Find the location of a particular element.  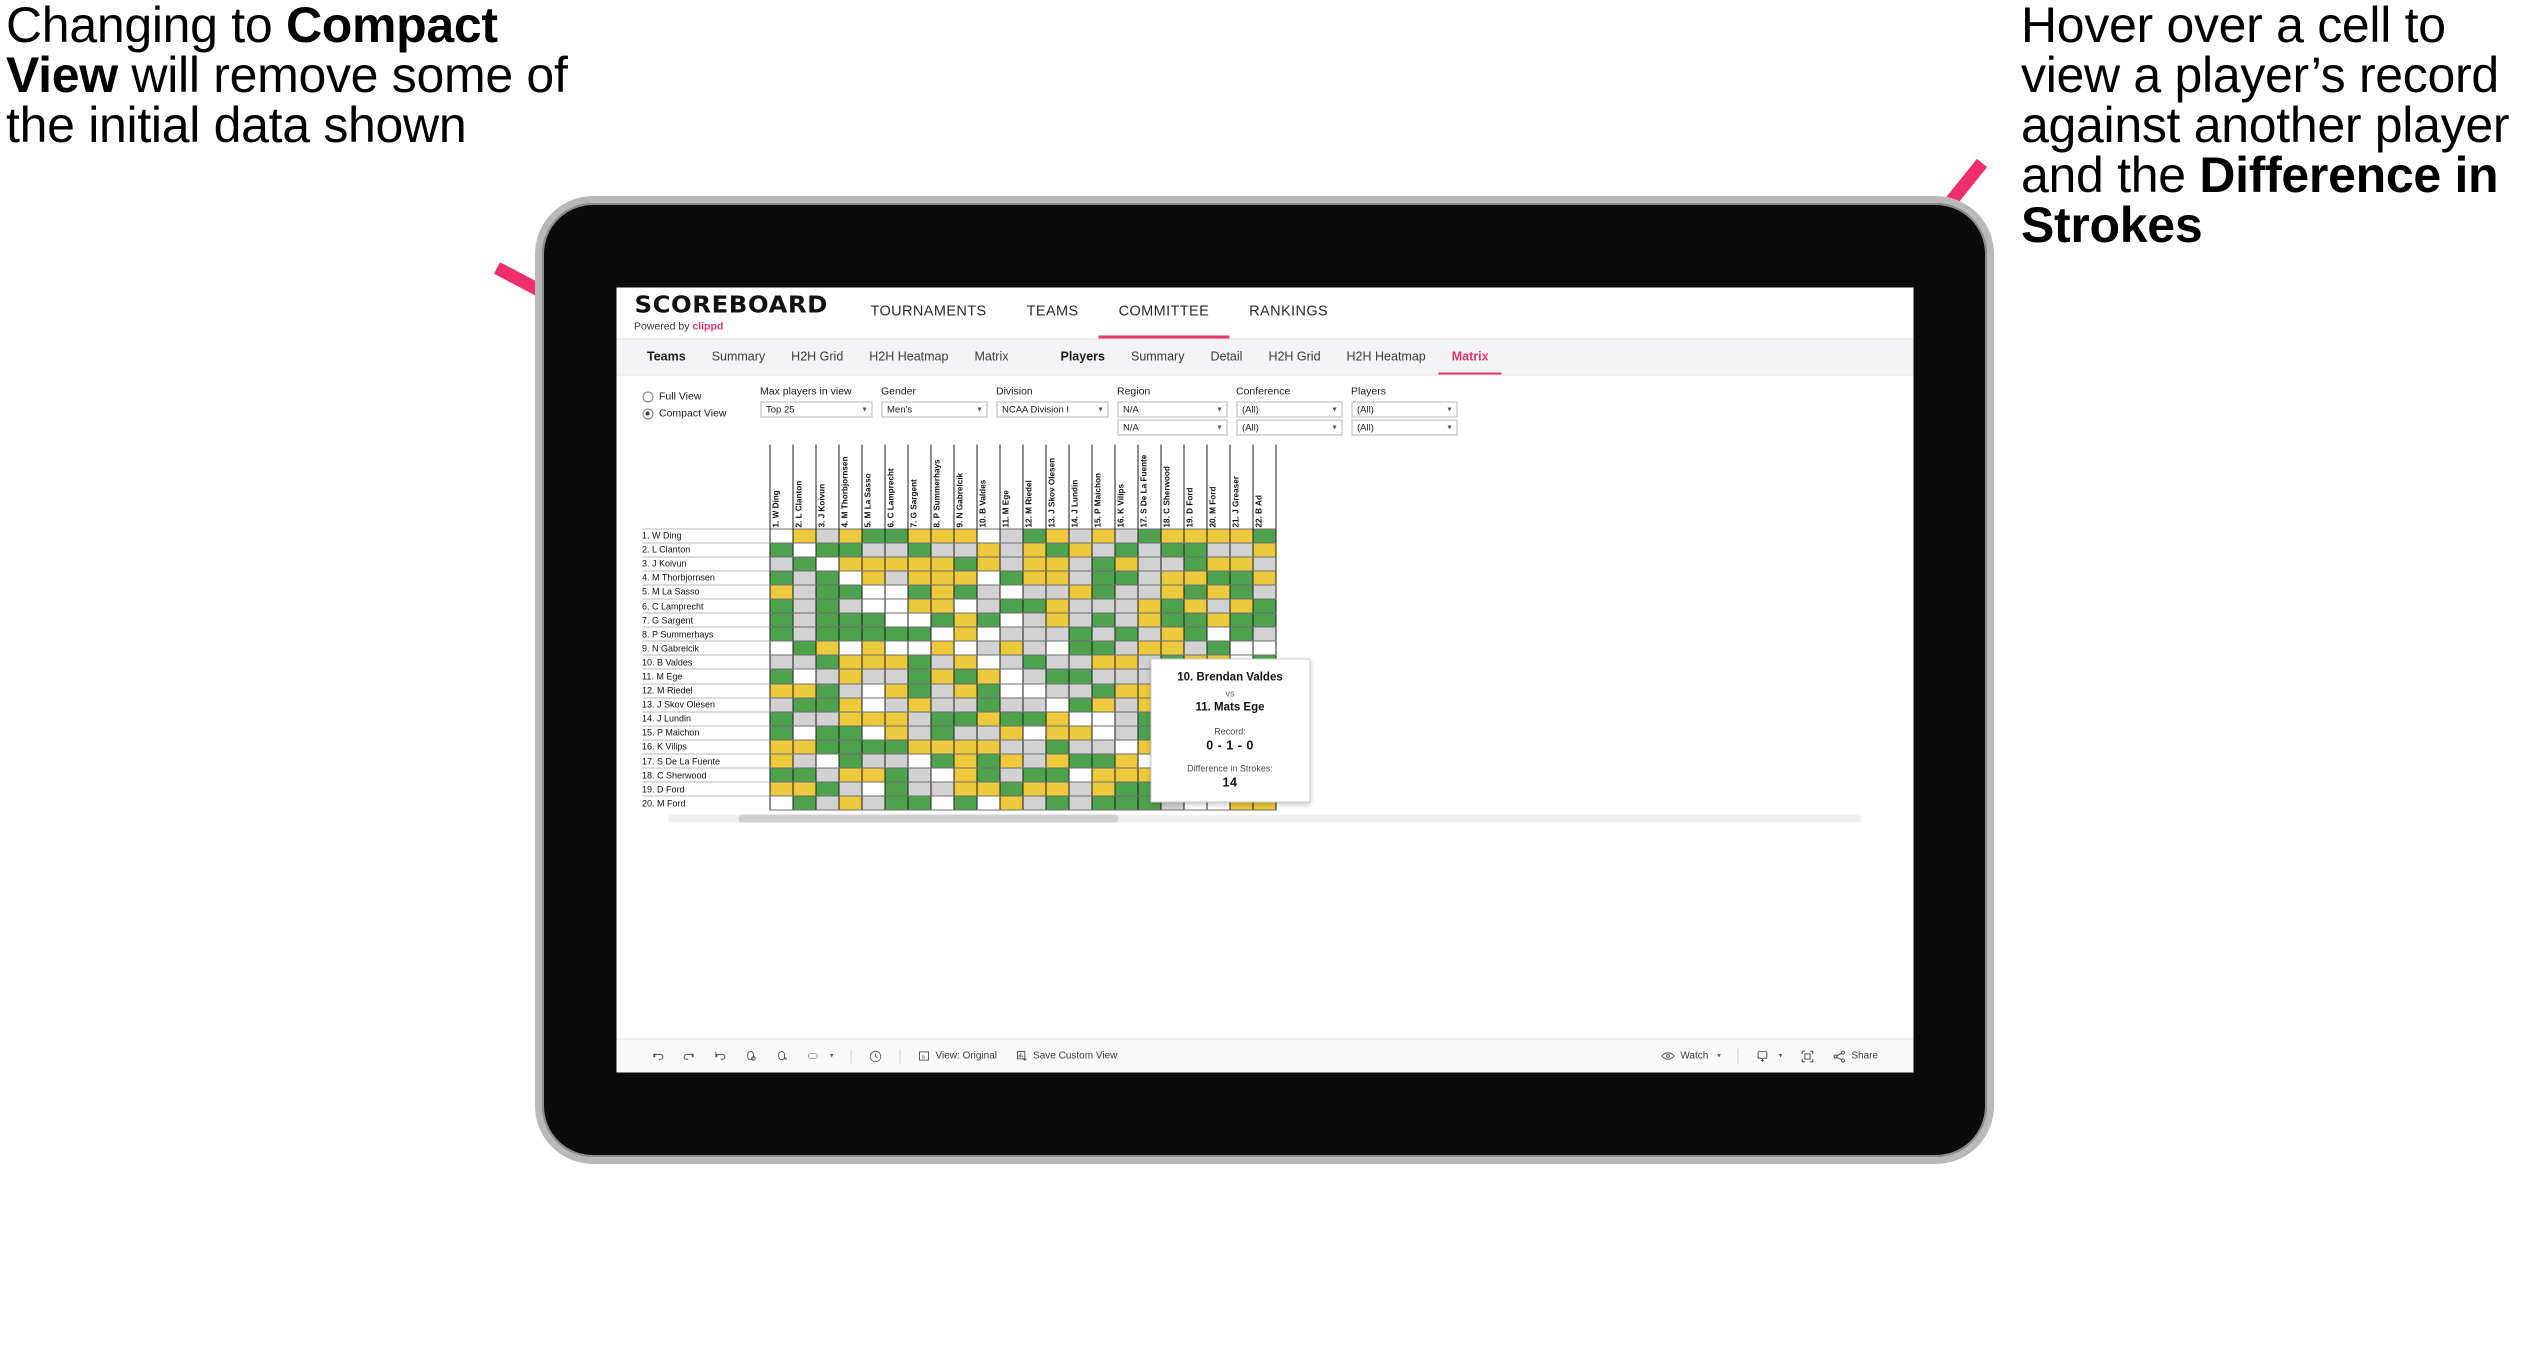

filter-players-select-2: (All) ▼ is located at coordinates (1404, 427).